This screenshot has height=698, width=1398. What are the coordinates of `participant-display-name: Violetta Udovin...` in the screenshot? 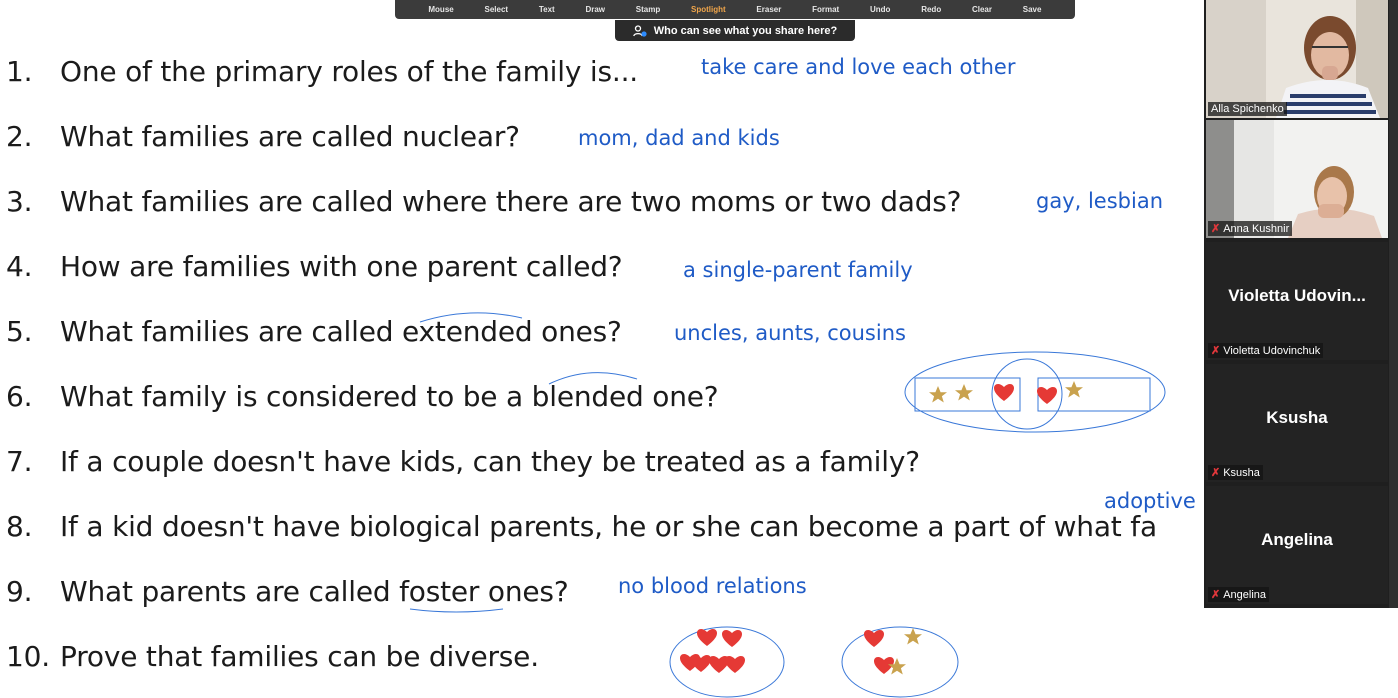 It's located at (1297, 295).